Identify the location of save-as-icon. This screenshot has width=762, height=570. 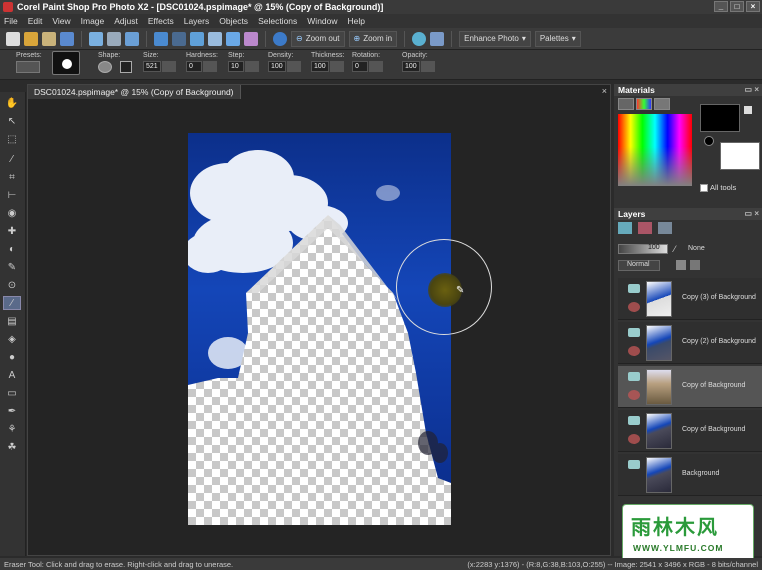
(96, 38).